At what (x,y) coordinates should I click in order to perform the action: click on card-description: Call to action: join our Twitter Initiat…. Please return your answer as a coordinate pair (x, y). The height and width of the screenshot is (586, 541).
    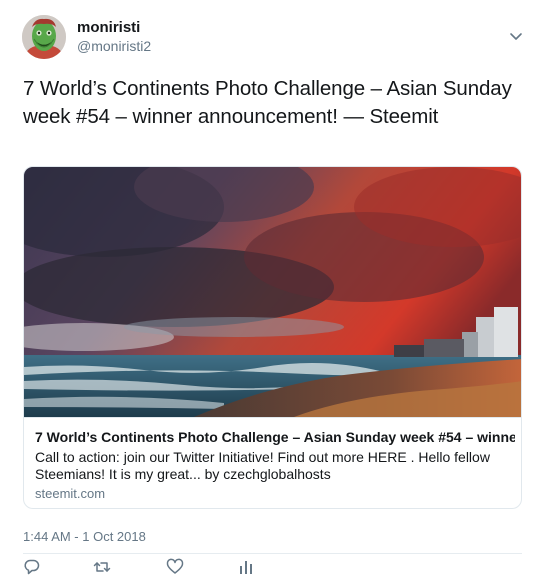
    Looking at the image, I should click on (262, 465).